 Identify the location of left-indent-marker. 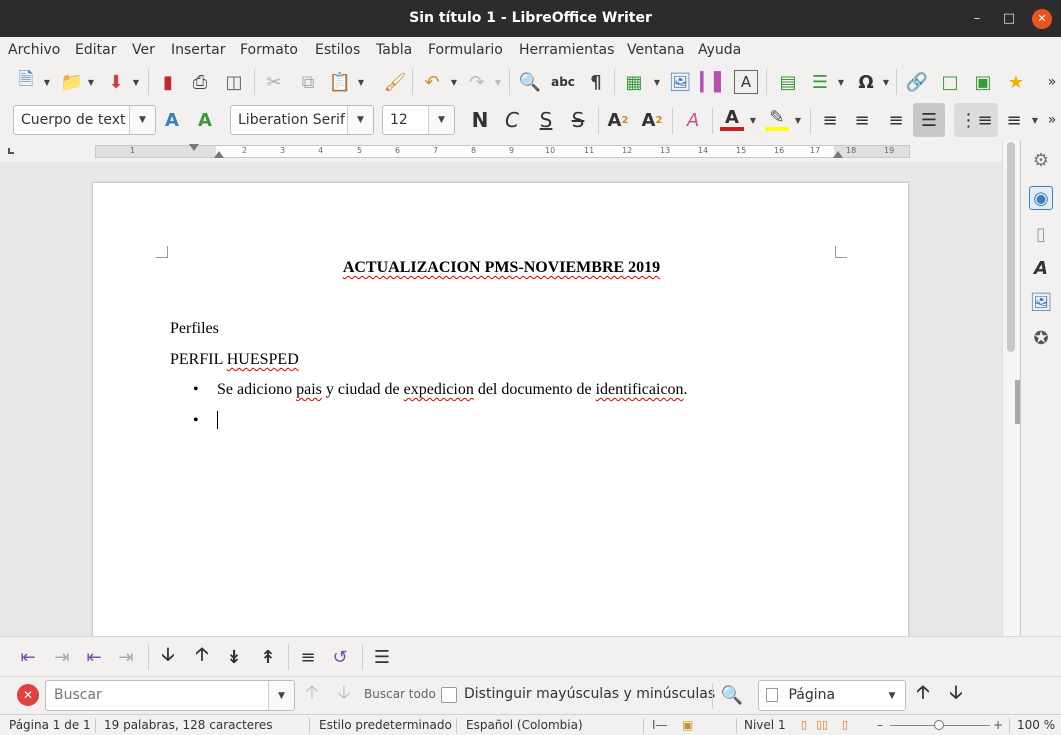
(219, 154).